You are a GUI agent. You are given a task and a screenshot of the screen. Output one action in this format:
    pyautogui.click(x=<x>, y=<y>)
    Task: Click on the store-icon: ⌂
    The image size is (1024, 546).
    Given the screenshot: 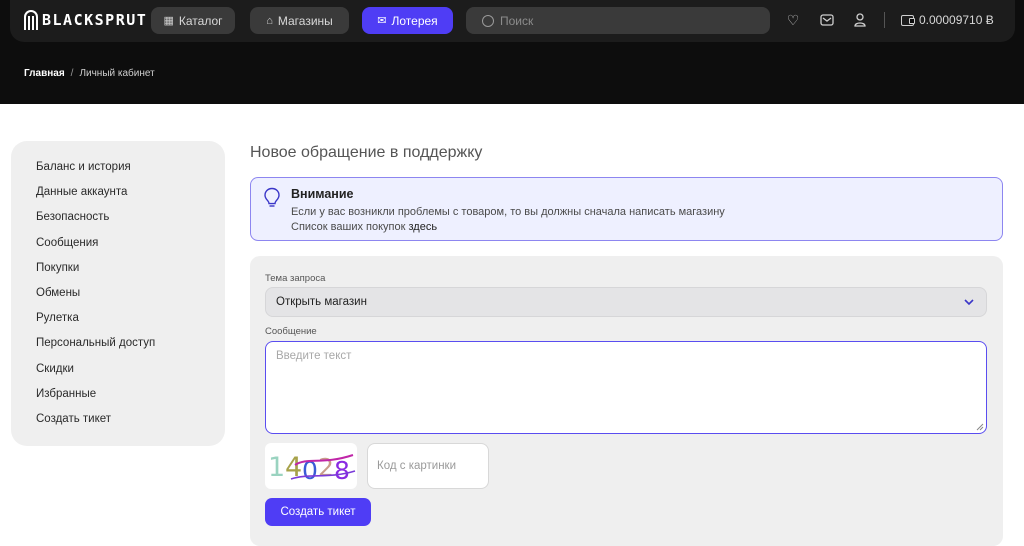 What is the action you would take?
    pyautogui.click(x=269, y=20)
    